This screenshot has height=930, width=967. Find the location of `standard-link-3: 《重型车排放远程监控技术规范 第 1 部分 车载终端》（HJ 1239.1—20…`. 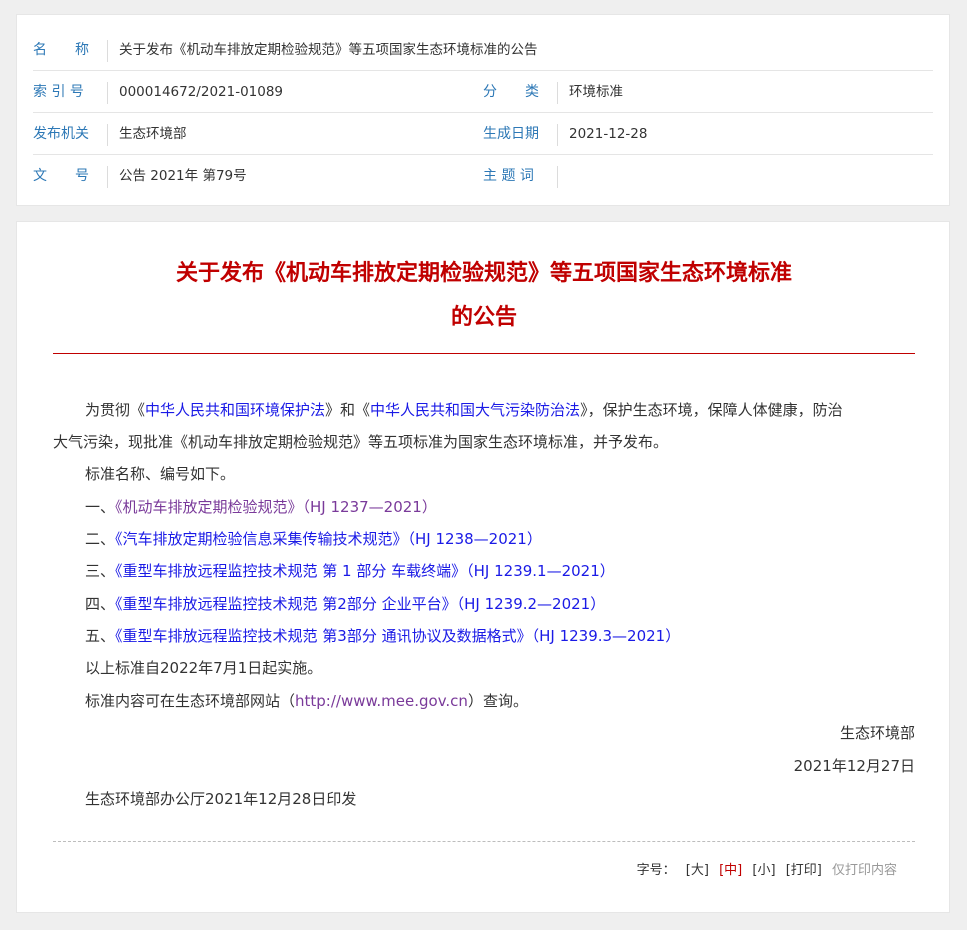

standard-link-3: 《重型车排放远程监控技术规范 第 1 部分 车载终端》（HJ 1239.1—20… is located at coordinates (365, 571).